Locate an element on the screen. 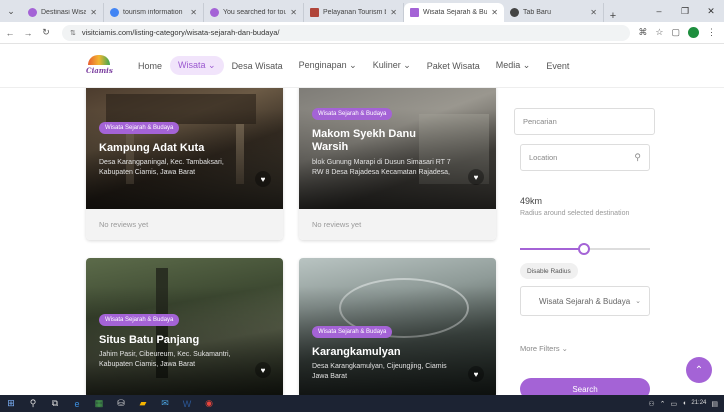  network-icon: ▭ is located at coordinates (674, 404).